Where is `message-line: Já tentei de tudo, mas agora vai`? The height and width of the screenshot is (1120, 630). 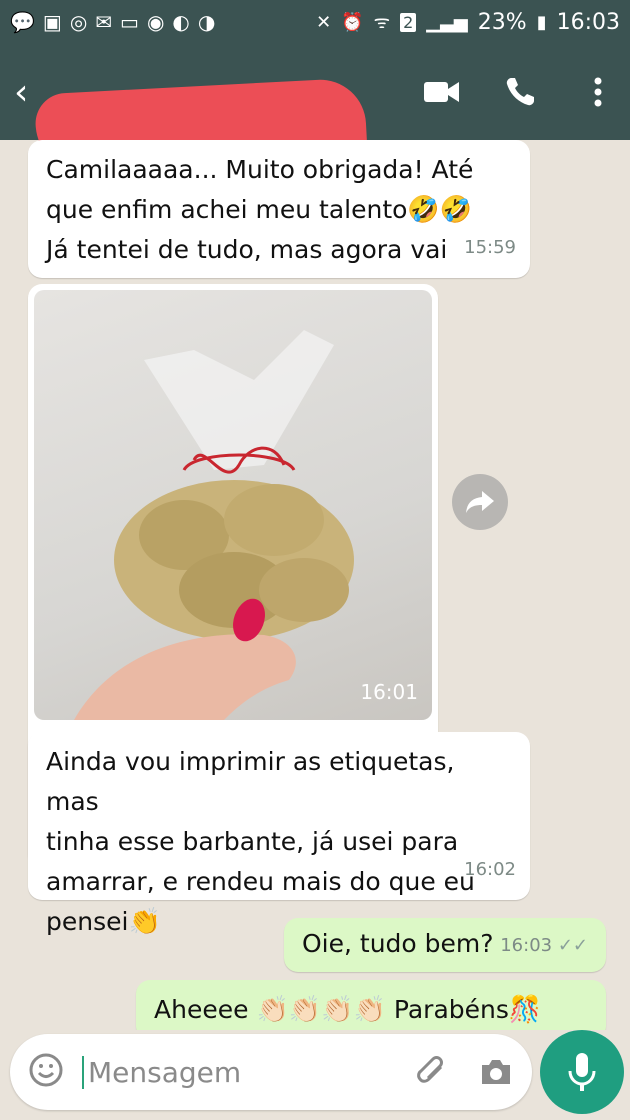
message-line: Já tentei de tudo, mas agora vai is located at coordinates (247, 249).